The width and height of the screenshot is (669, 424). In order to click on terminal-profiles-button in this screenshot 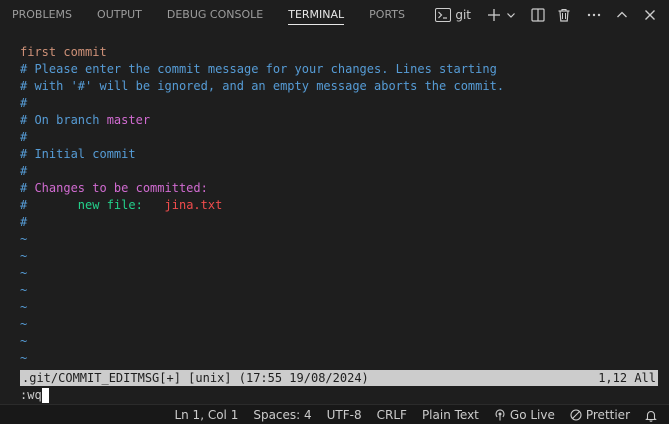, I will do `click(511, 15)`.